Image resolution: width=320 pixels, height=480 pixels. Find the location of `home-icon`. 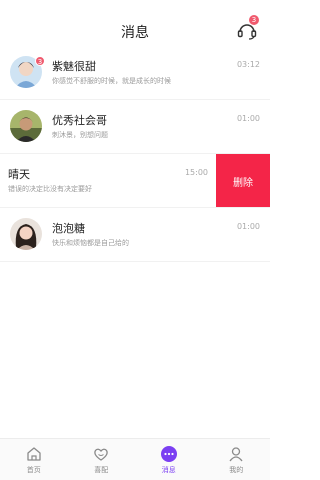

home-icon is located at coordinates (34, 454).